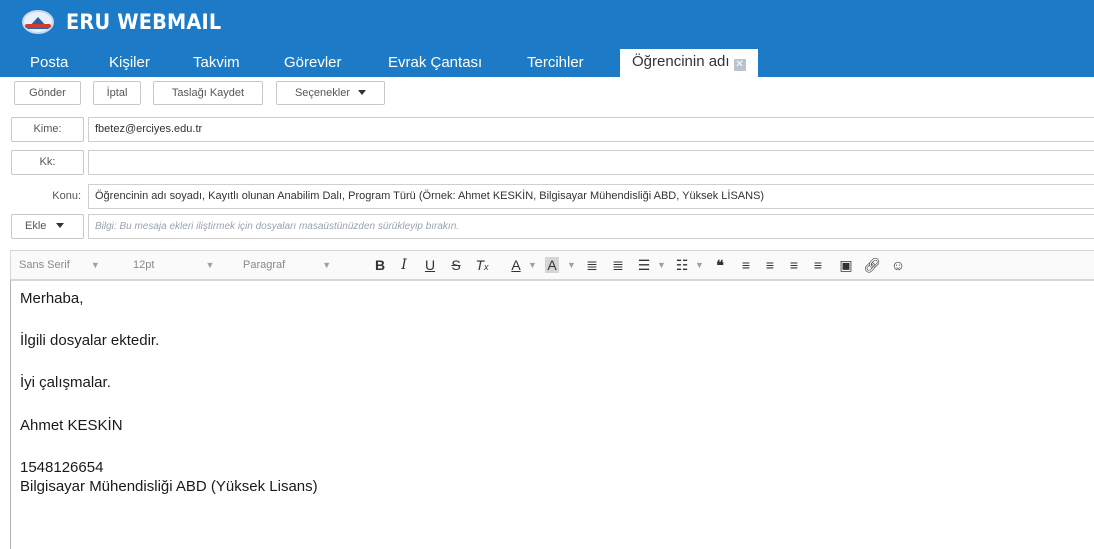 This screenshot has width=1094, height=549. What do you see at coordinates (65, 382) in the screenshot?
I see `body-line-closing: İyi çalışmalar.` at bounding box center [65, 382].